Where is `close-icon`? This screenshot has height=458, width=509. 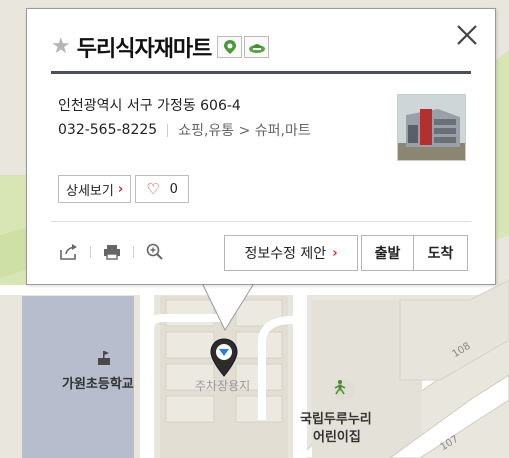
close-icon is located at coordinates (467, 35).